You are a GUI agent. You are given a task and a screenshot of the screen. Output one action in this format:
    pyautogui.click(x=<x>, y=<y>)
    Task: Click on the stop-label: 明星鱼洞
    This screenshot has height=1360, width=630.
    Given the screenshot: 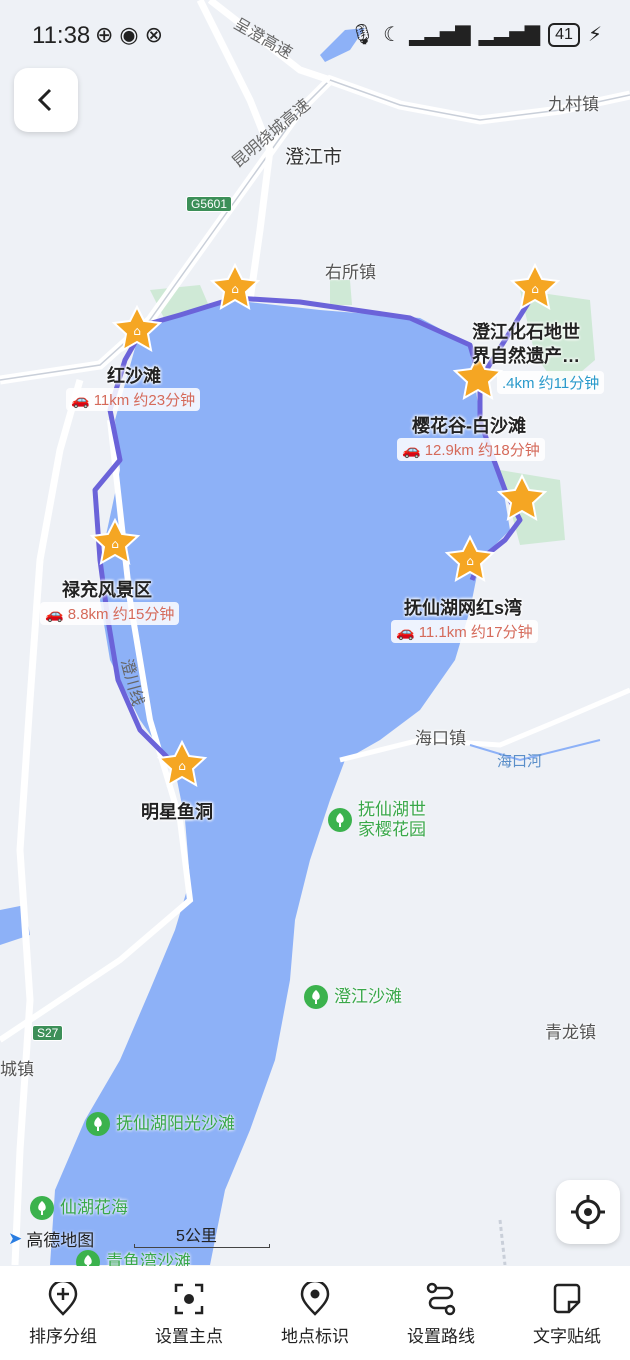 What is the action you would take?
    pyautogui.click(x=177, y=811)
    